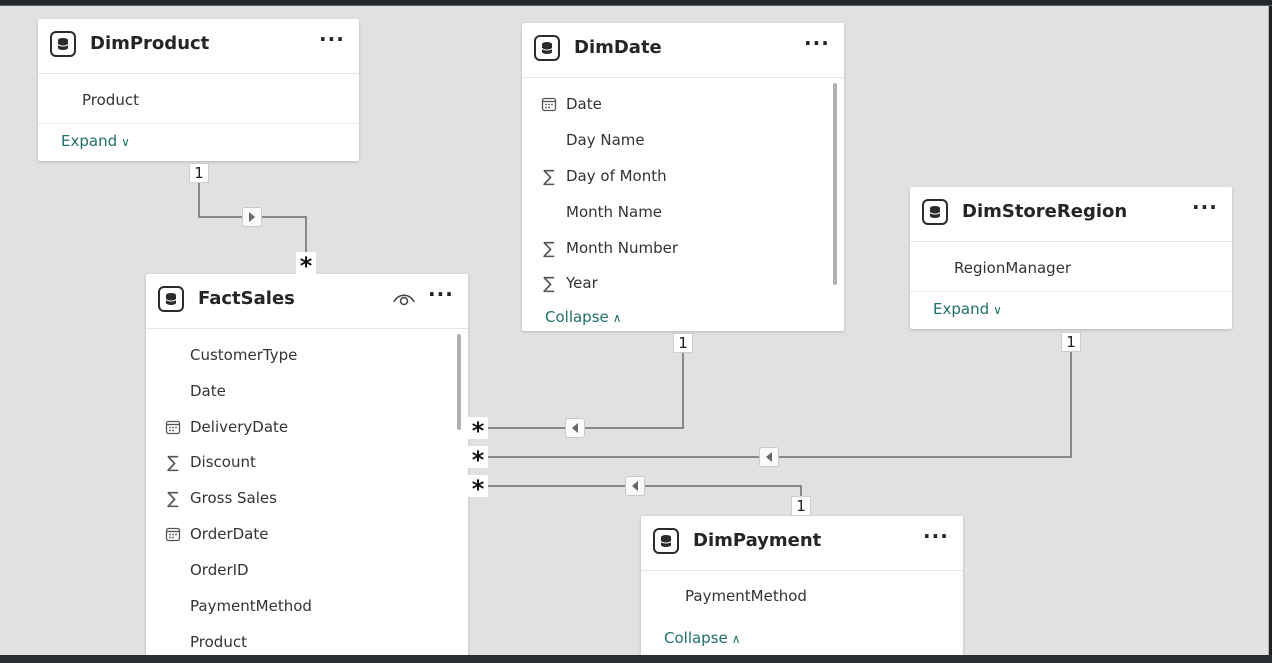  Describe the element at coordinates (618, 47) in the screenshot. I see `table-title: DimDate` at that location.